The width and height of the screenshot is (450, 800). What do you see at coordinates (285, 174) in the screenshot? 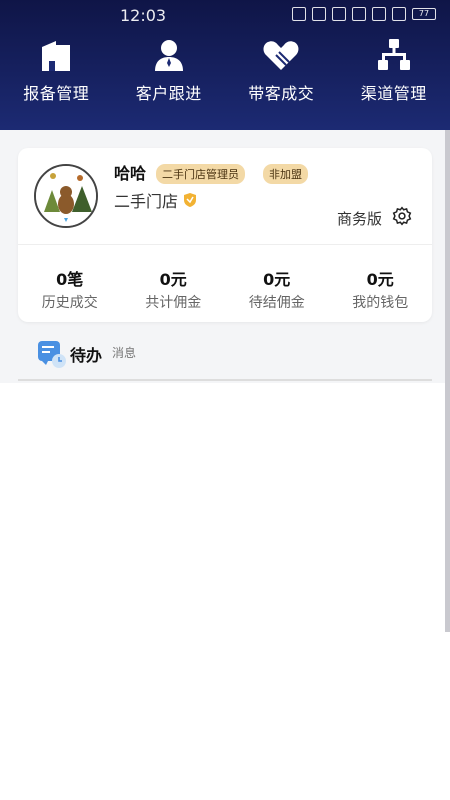
I see `membership-badge: 非加盟` at bounding box center [285, 174].